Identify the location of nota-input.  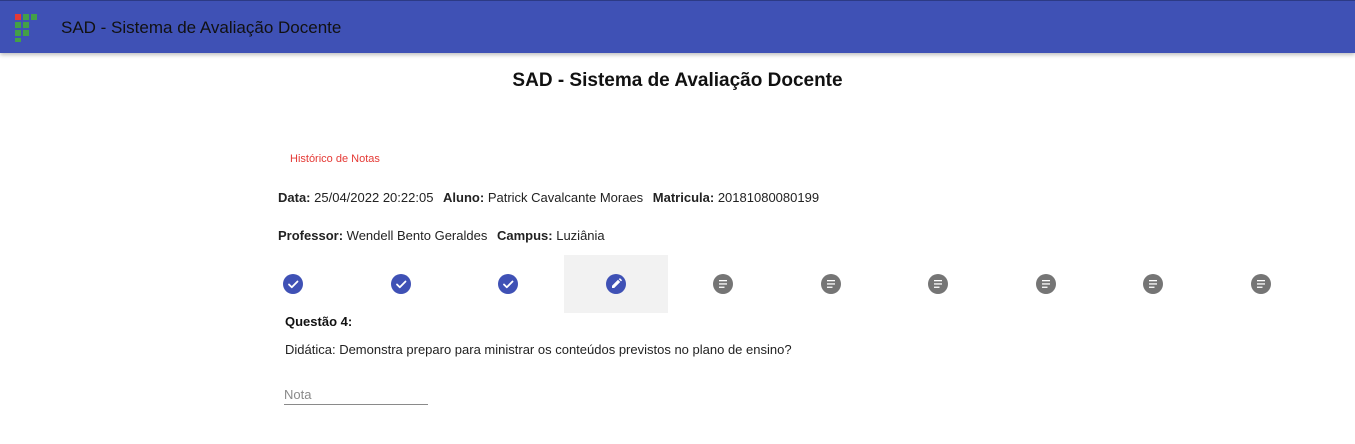
(356, 391).